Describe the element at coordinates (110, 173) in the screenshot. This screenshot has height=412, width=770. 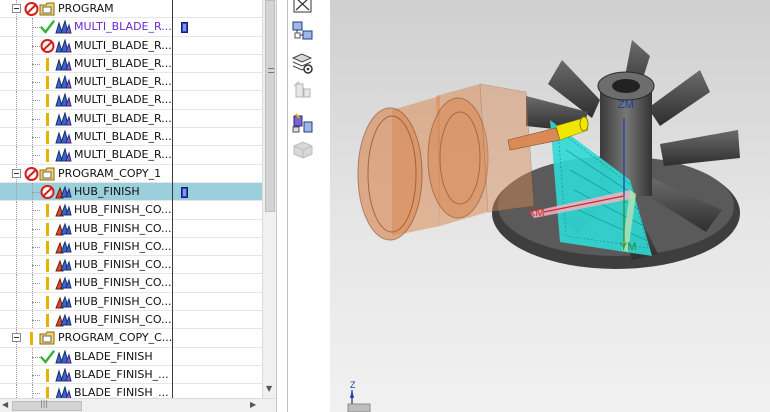
I see `operation-name: PROGRAM_COPY_1` at that location.